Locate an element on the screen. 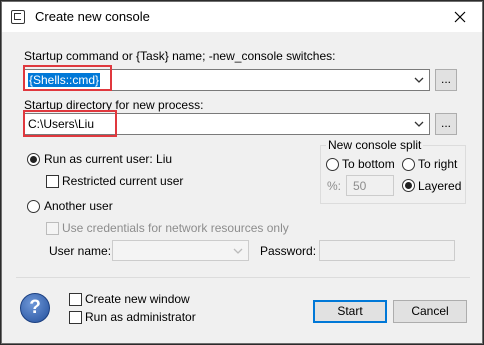 The height and width of the screenshot is (345, 484). another-user-label: Another user is located at coordinates (78, 206).